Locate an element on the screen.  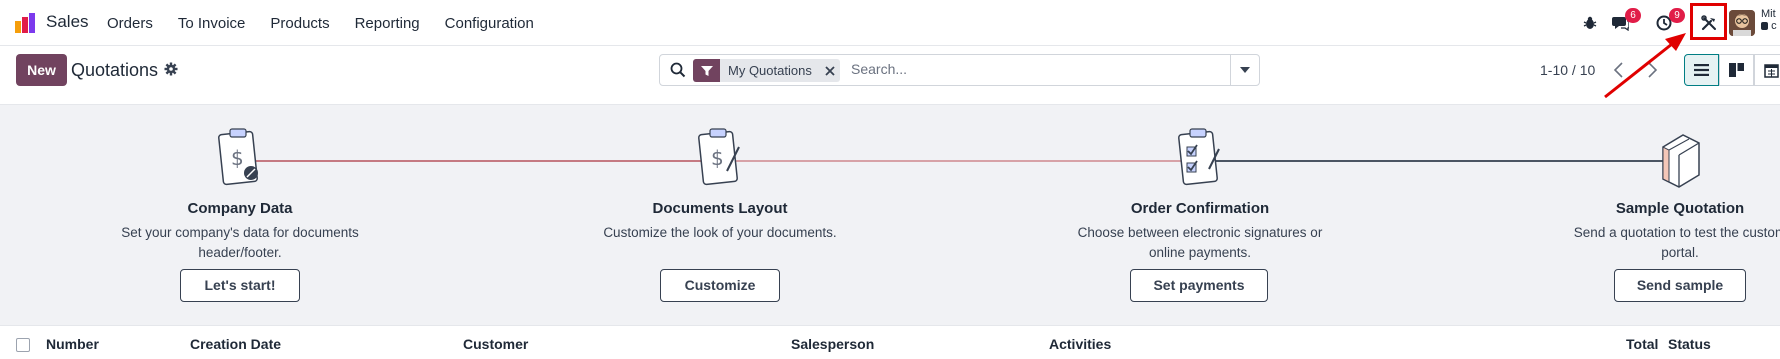
column-number: Number is located at coordinates (72, 344).